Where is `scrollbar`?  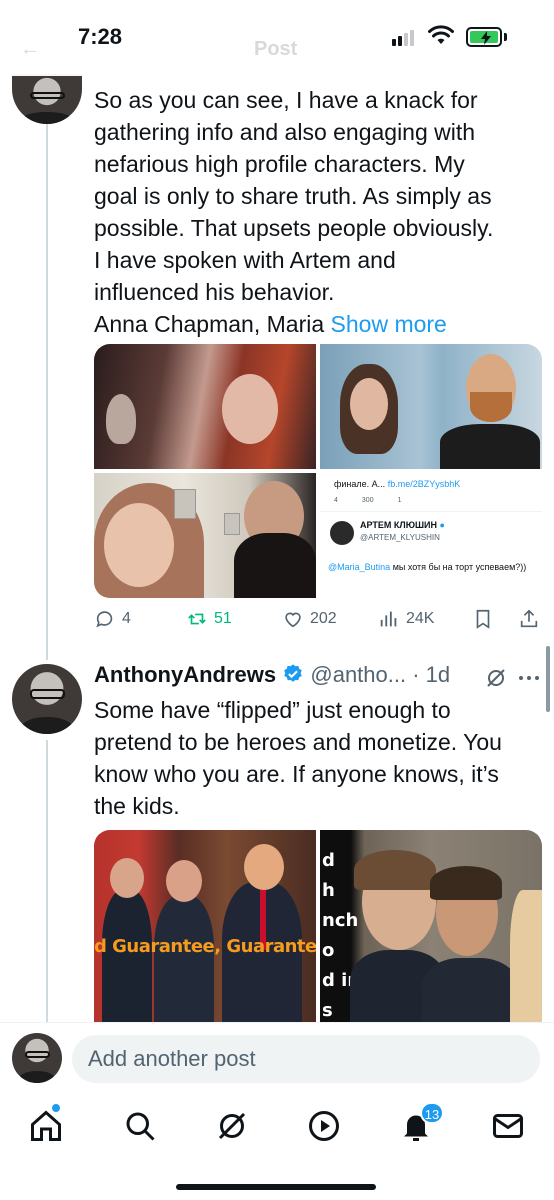 scrollbar is located at coordinates (548, 679).